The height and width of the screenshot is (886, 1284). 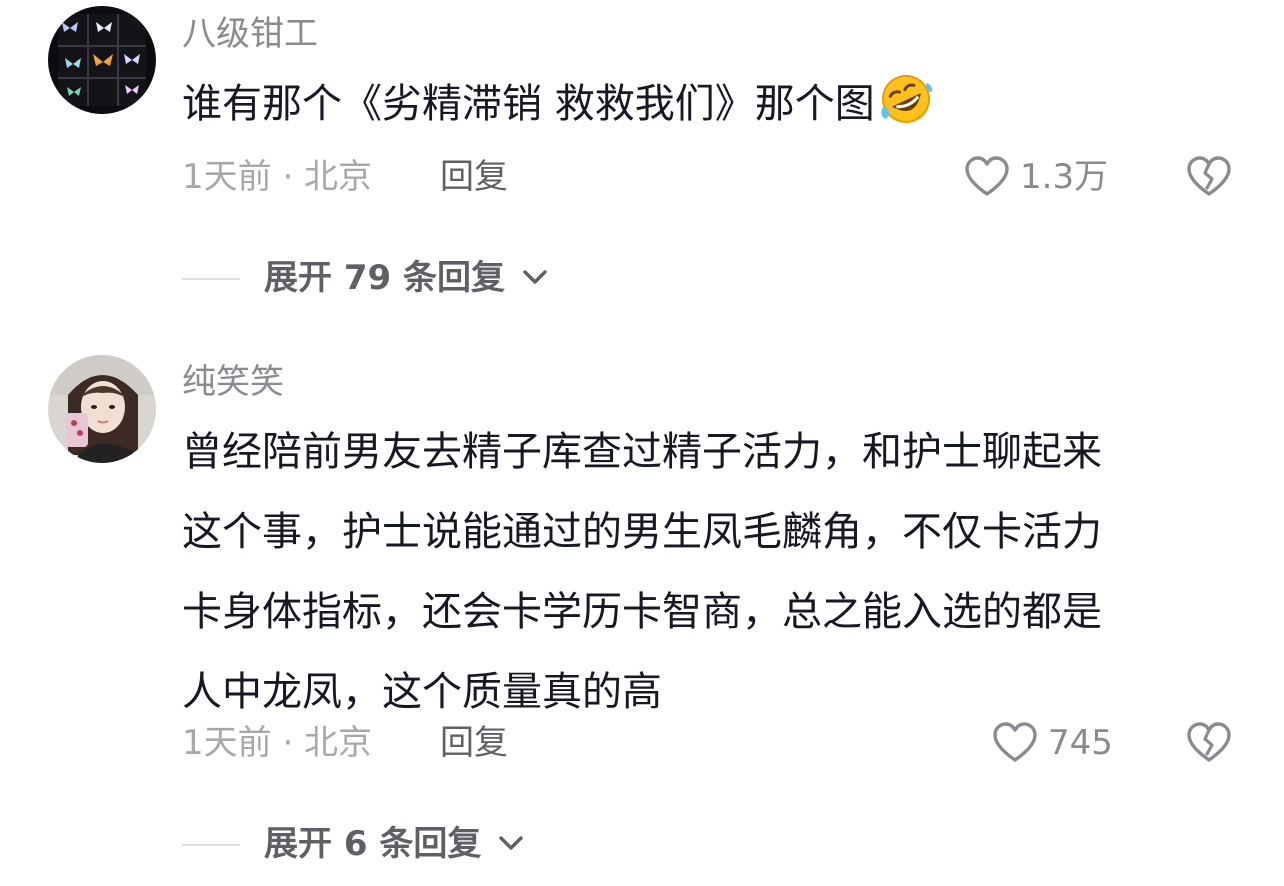 I want to click on like-count: 745, so click(x=1080, y=743).